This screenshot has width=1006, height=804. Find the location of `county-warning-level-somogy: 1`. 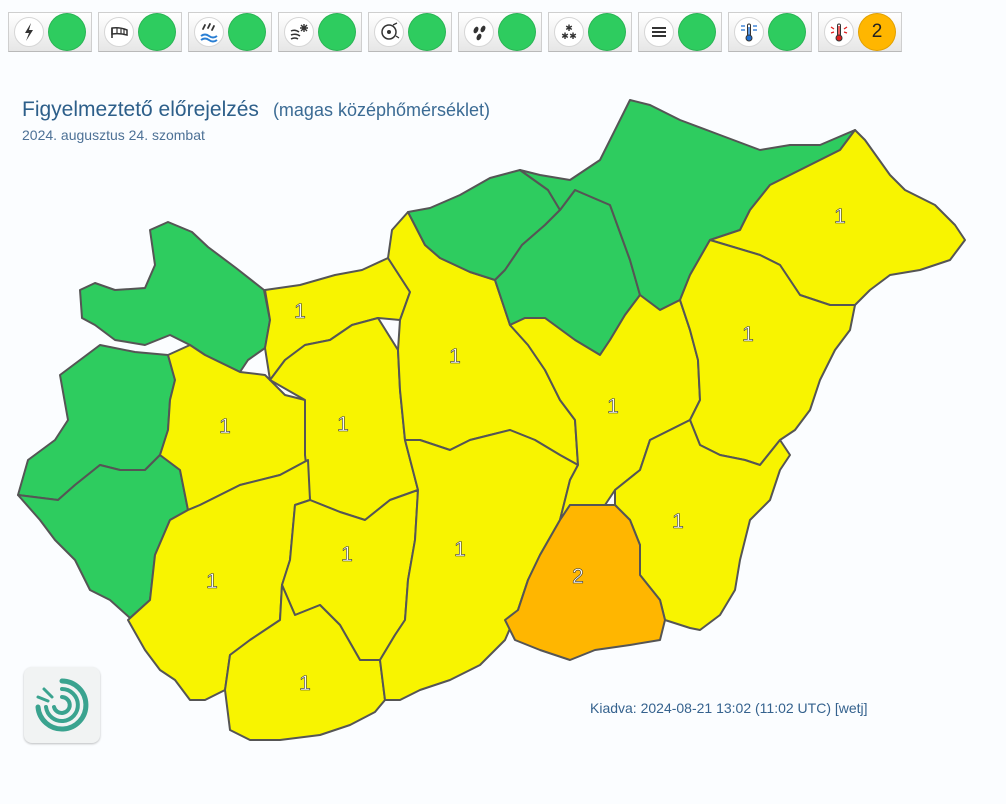

county-warning-level-somogy: 1 is located at coordinates (212, 581).